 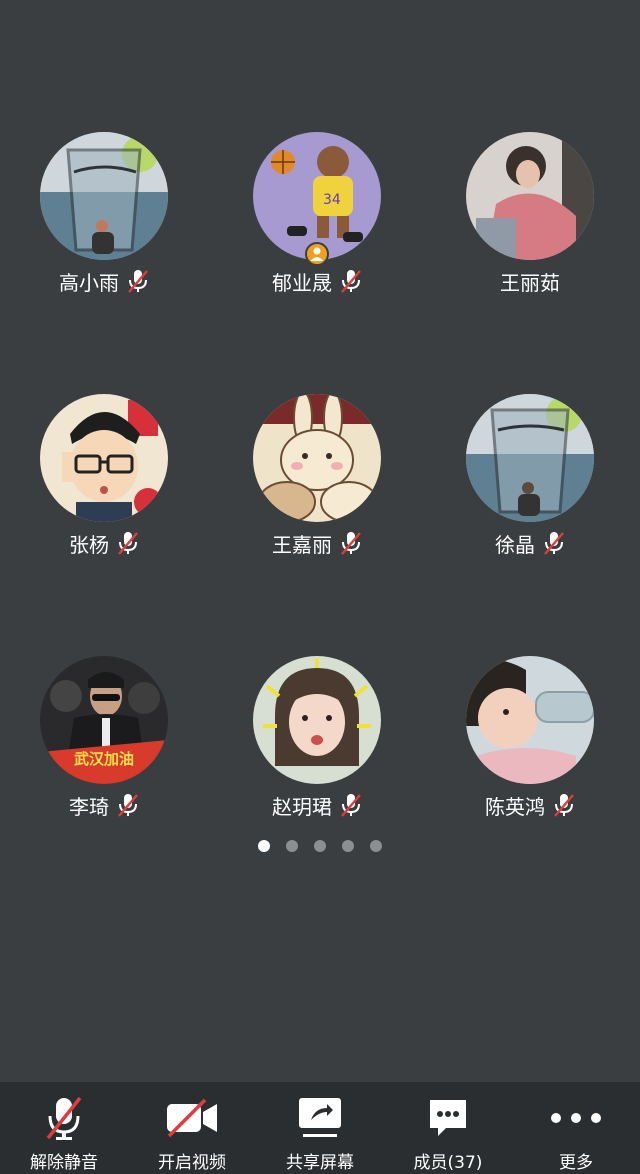 I want to click on participant-name-row: 徐晶, so click(x=530, y=543).